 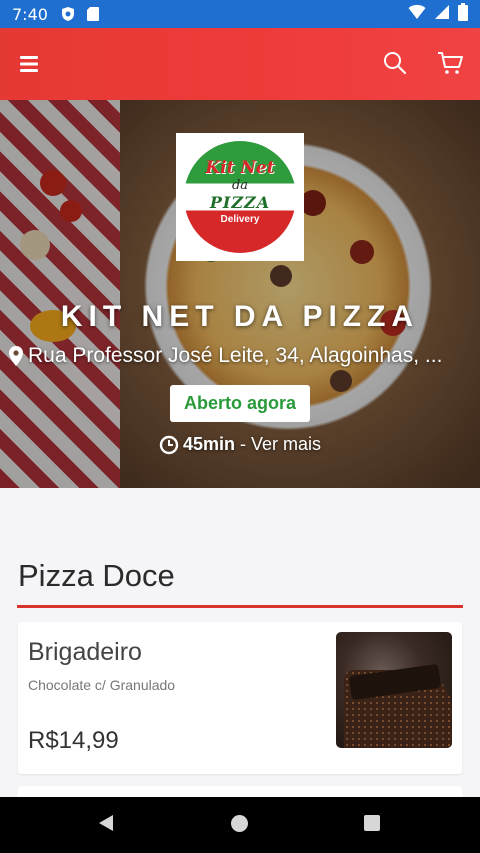 I want to click on status-time: 7:40, so click(x=30, y=14).